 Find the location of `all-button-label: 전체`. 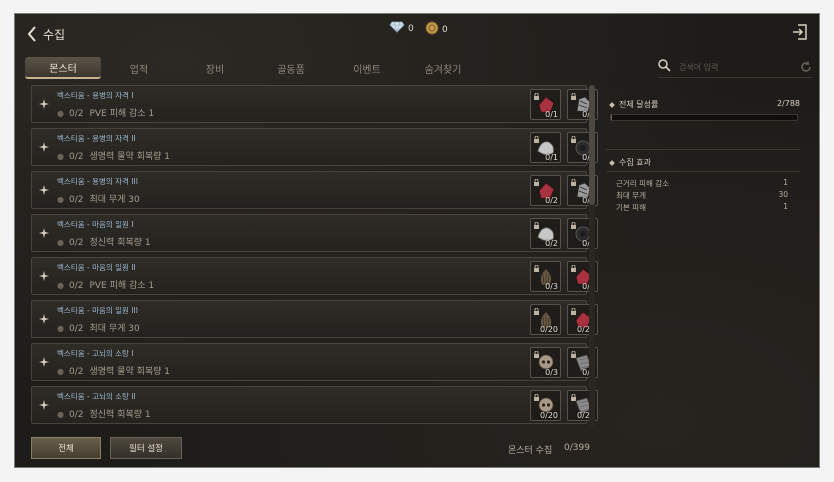

all-button-label: 전체 is located at coordinates (66, 449).